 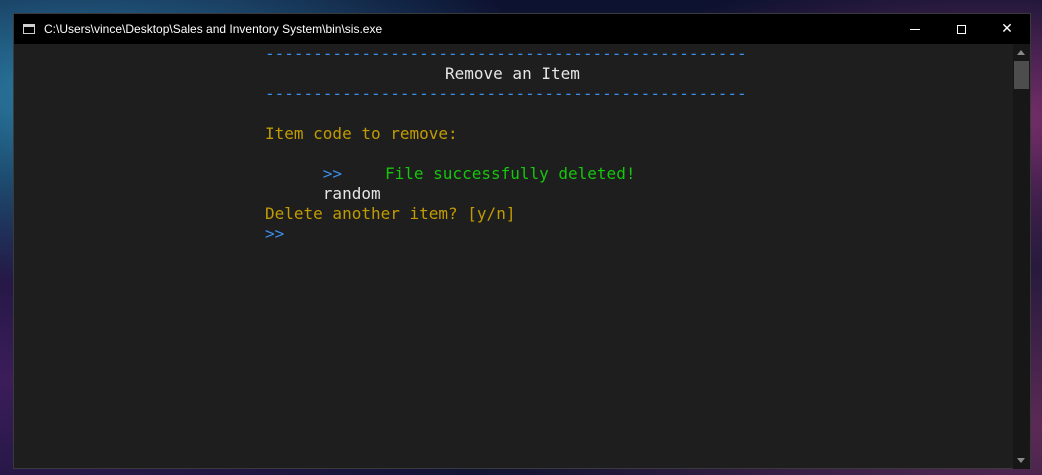 I want to click on vertical-scrollbar, so click(x=1021, y=256).